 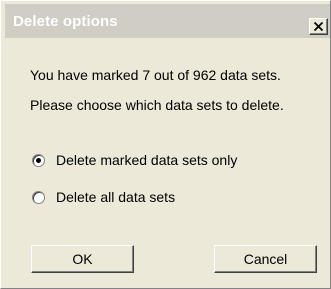 I want to click on close-icon, so click(x=318, y=26).